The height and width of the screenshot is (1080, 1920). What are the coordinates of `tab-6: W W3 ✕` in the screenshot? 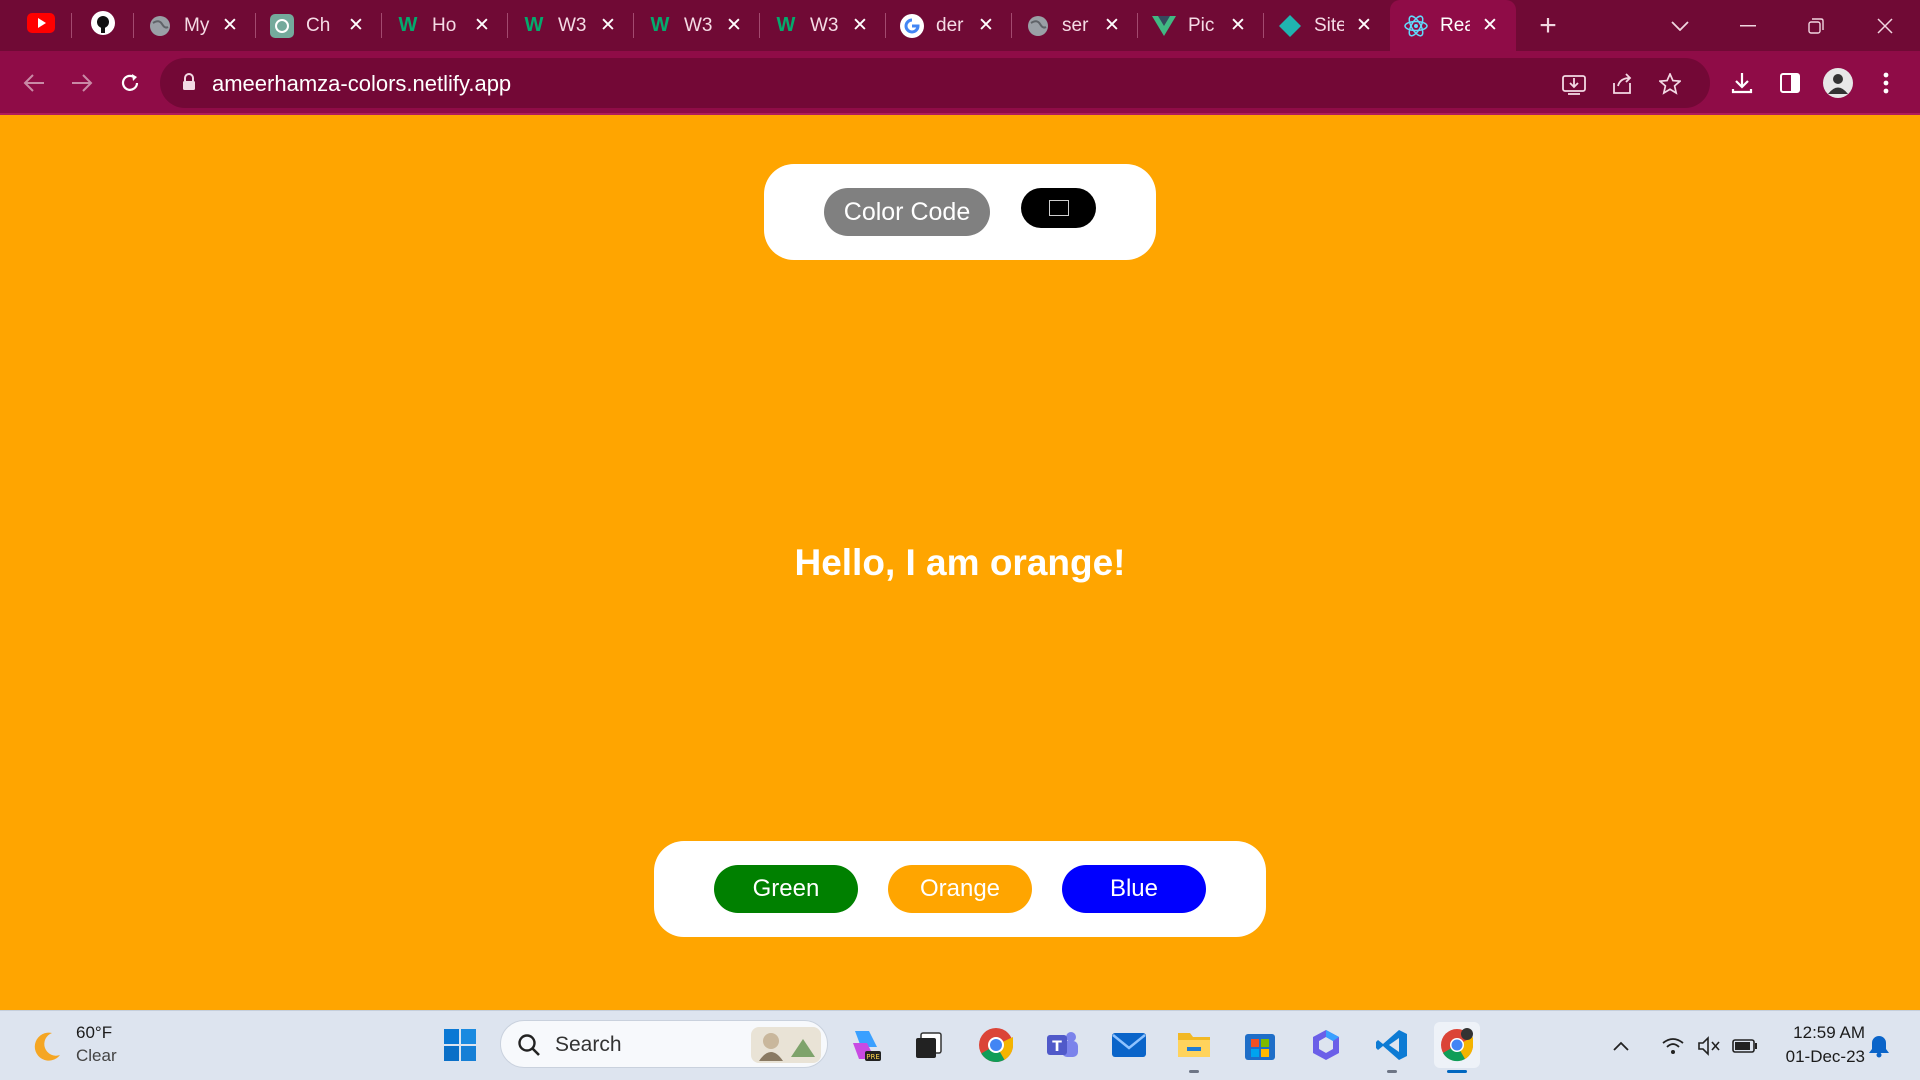 It's located at (697, 25).